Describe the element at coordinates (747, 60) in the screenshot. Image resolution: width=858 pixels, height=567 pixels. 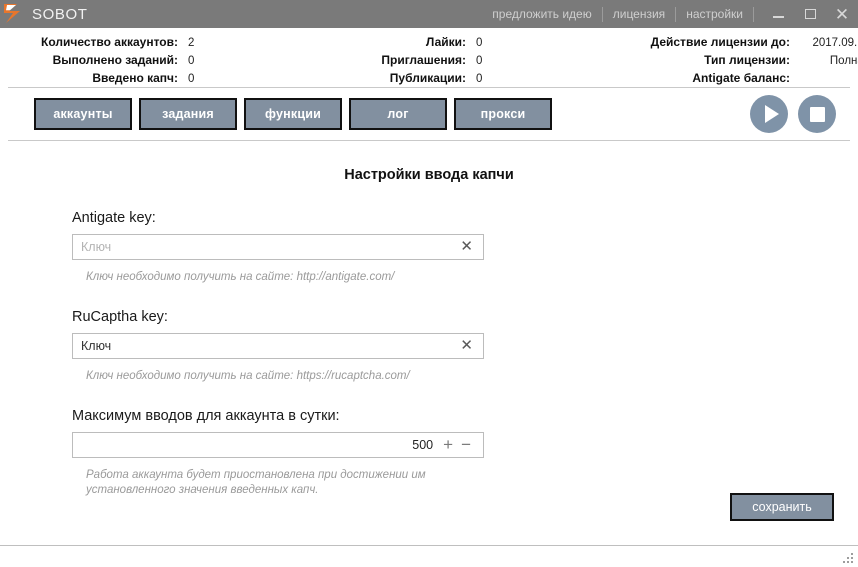
I see `stat-label-license-type: Тип лицензии:` at that location.